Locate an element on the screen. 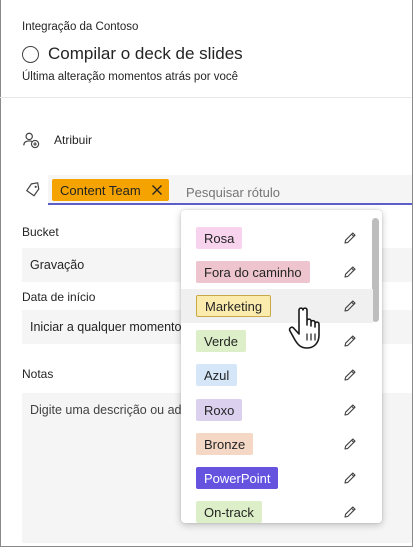  label-option-chip: On-track is located at coordinates (229, 512).